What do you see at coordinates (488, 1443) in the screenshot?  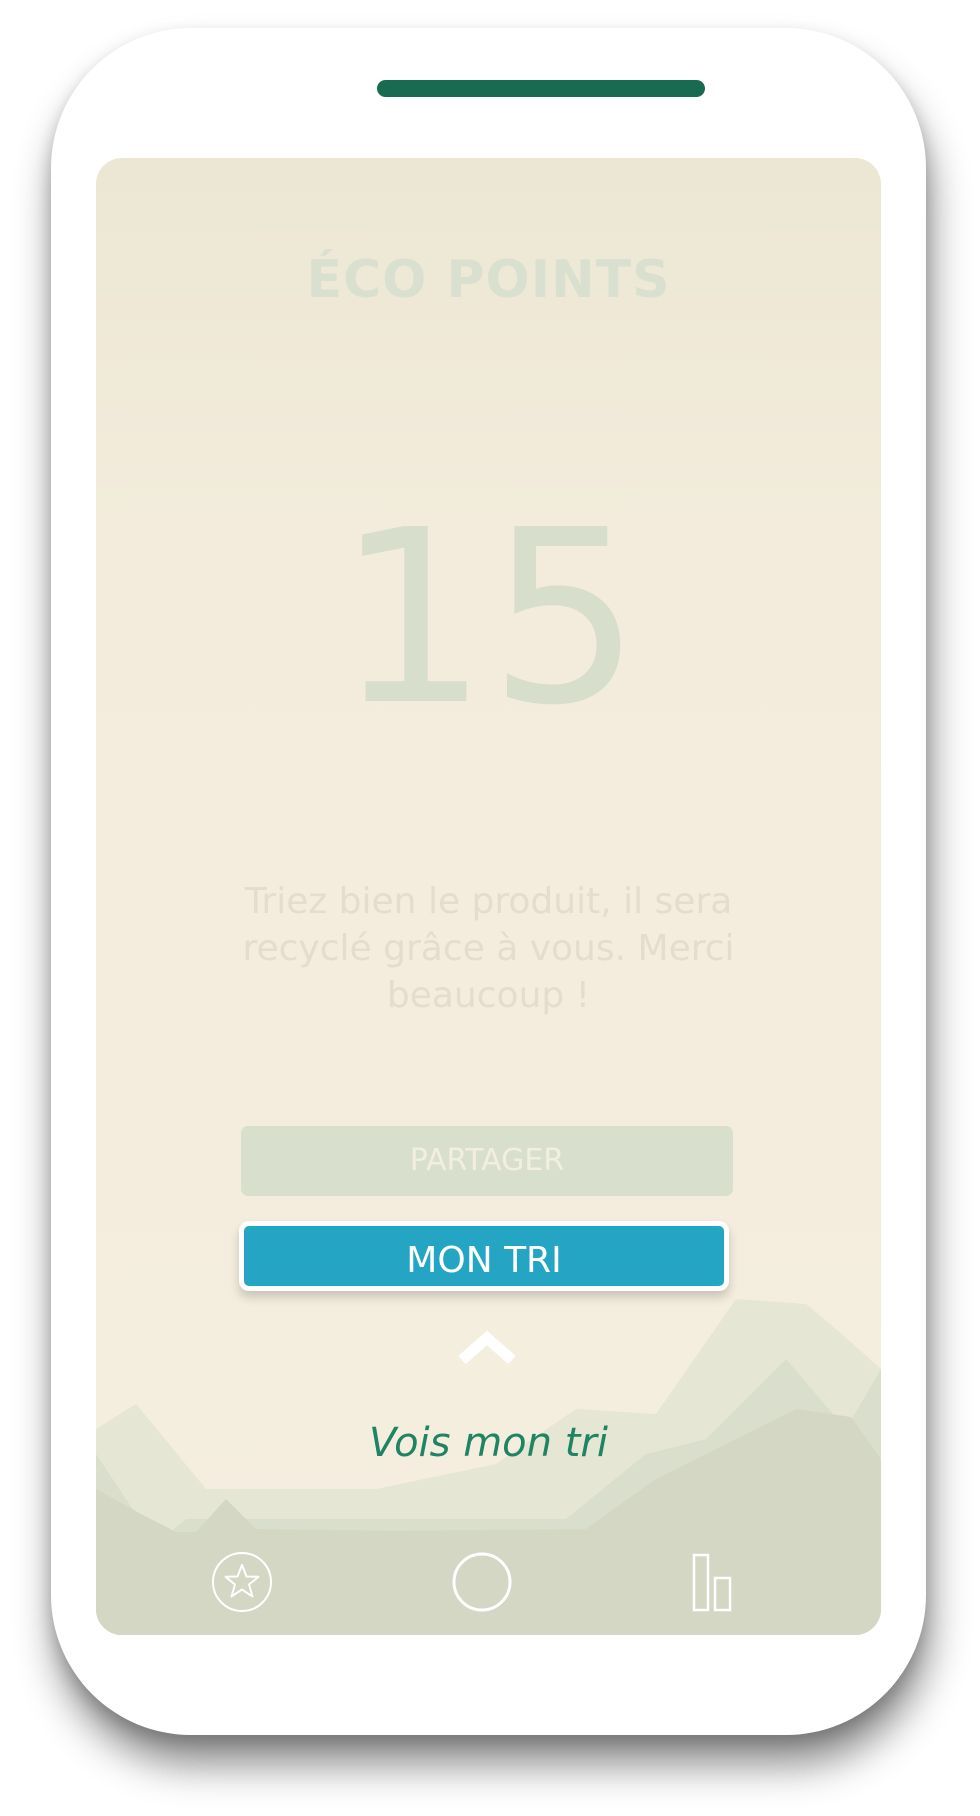 I see `see-my-sorting-link: Vois mon tri` at bounding box center [488, 1443].